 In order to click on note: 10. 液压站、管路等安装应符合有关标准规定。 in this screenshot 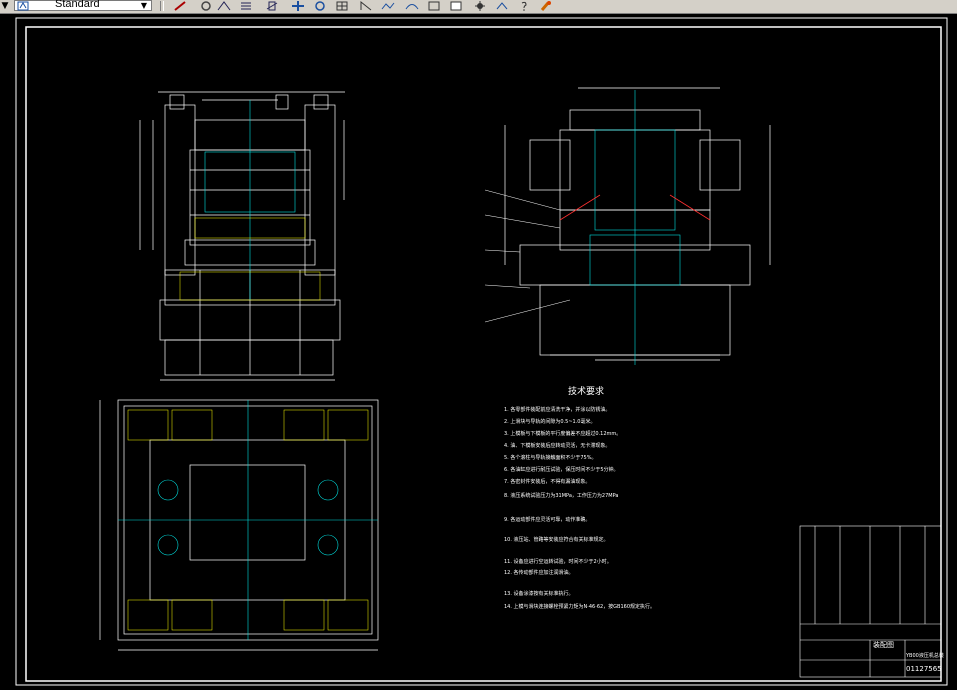, I will do `click(556, 540)`.